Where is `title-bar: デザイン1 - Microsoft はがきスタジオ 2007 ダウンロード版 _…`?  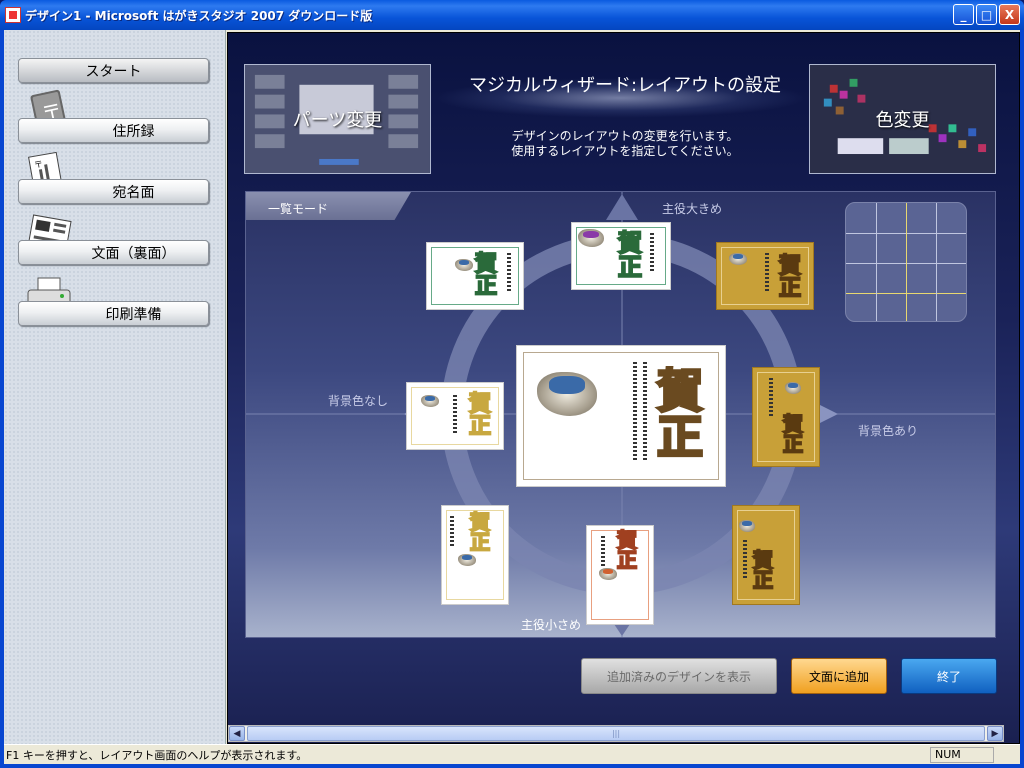
title-bar: デザイン1 - Microsoft はがきスタジオ 2007 ダウンロード版 _… is located at coordinates (512, 15).